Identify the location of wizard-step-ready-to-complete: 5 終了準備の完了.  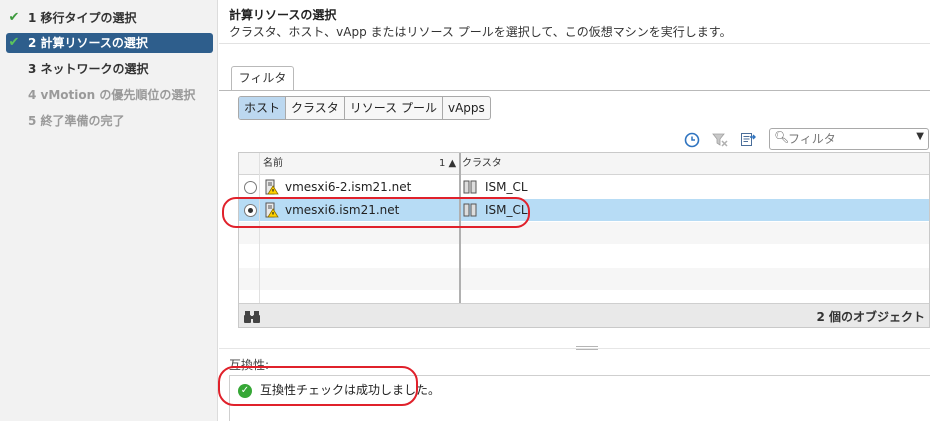
(109, 121).